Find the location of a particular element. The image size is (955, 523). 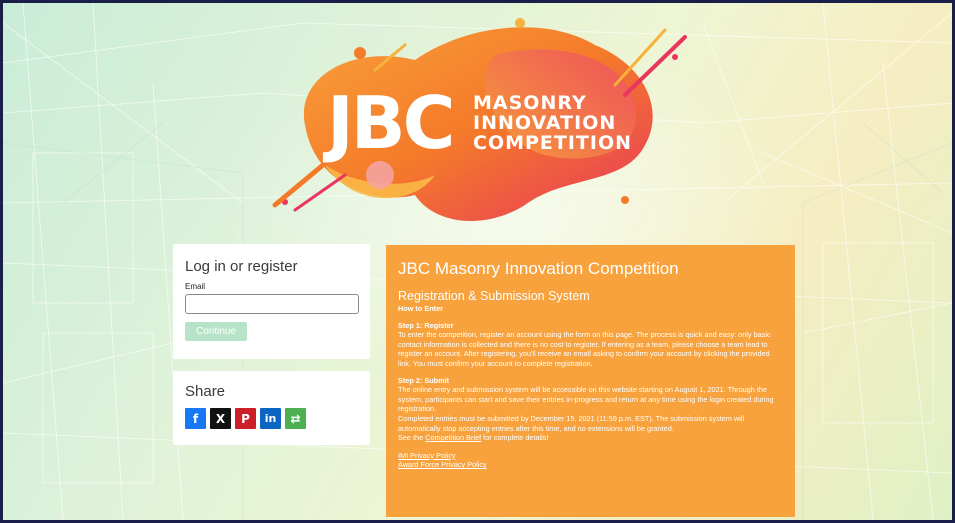

share-card: Share f X P in ⇄ is located at coordinates (271, 408).